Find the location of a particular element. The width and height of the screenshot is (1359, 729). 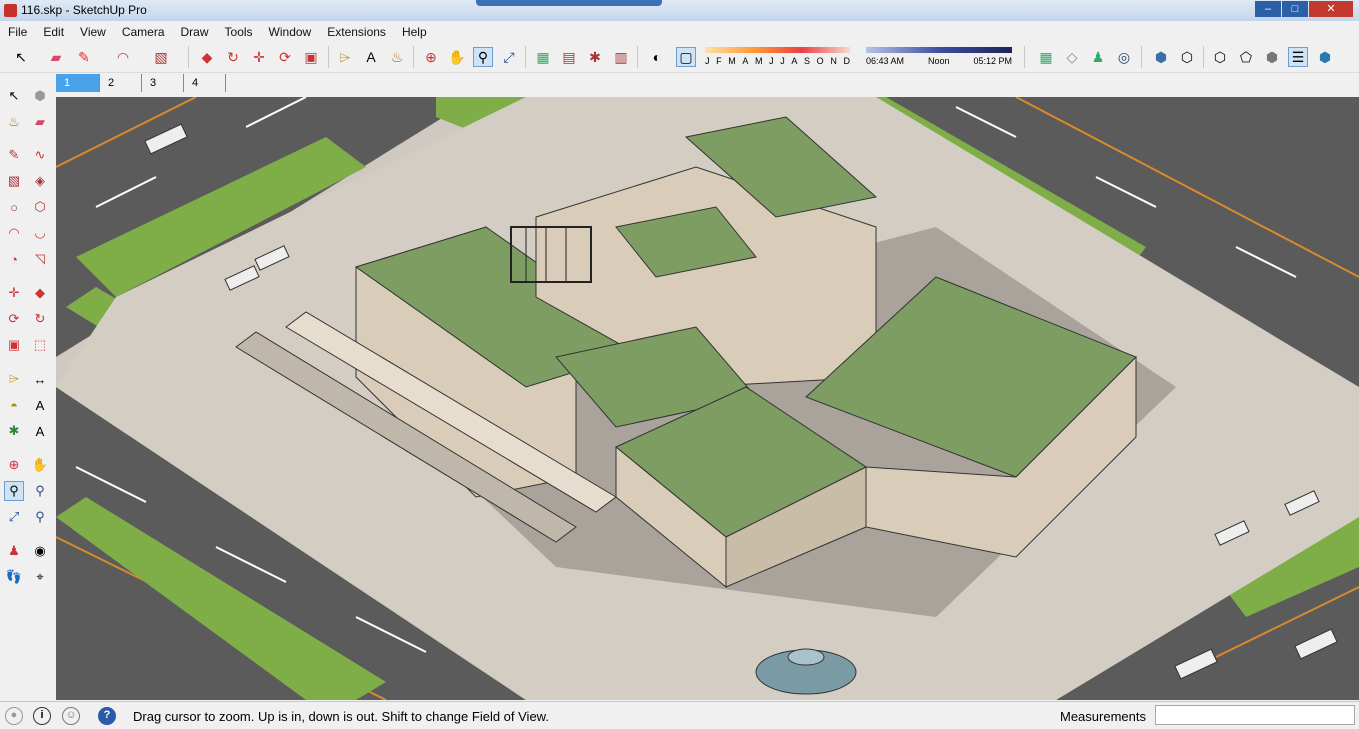

shadow-month-slider: J F M A M J J A S O N D is located at coordinates (777, 56).